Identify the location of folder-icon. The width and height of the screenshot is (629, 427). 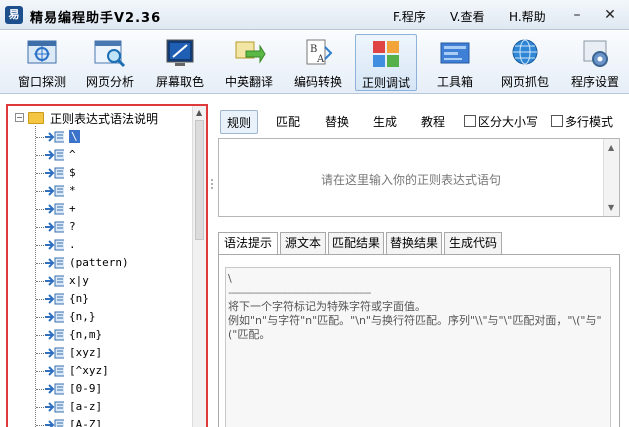
(36, 118).